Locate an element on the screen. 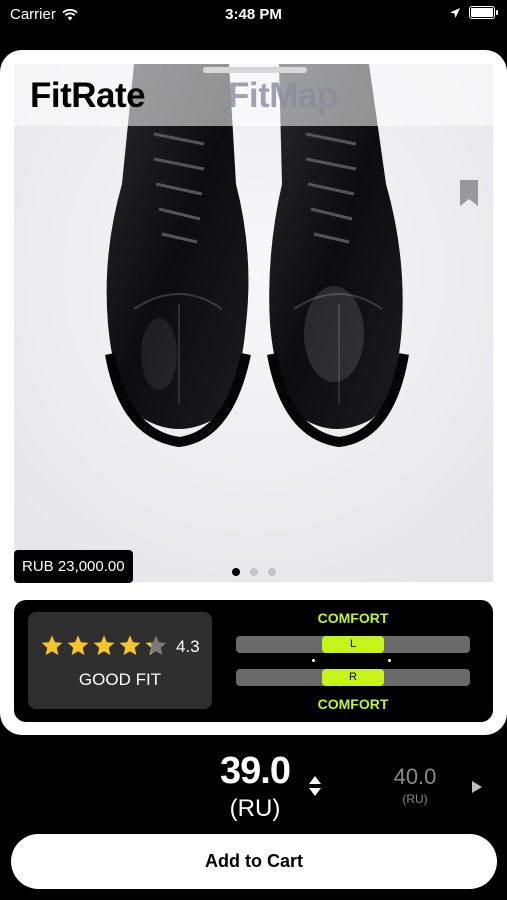  track-tick-right is located at coordinates (389, 660).